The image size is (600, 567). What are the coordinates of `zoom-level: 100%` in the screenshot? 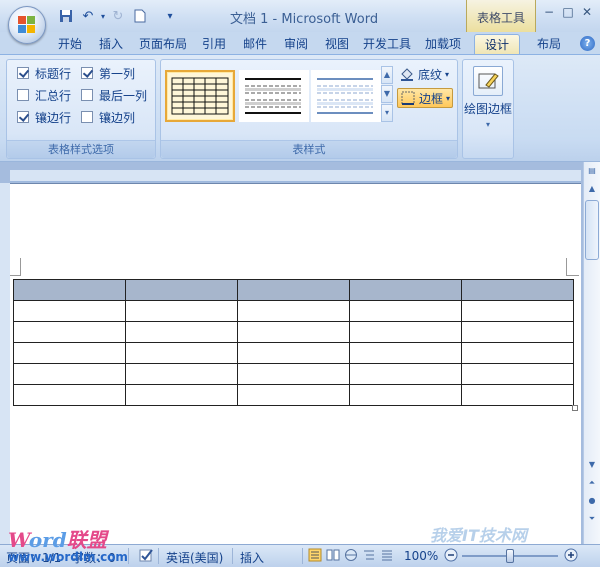 It's located at (421, 556).